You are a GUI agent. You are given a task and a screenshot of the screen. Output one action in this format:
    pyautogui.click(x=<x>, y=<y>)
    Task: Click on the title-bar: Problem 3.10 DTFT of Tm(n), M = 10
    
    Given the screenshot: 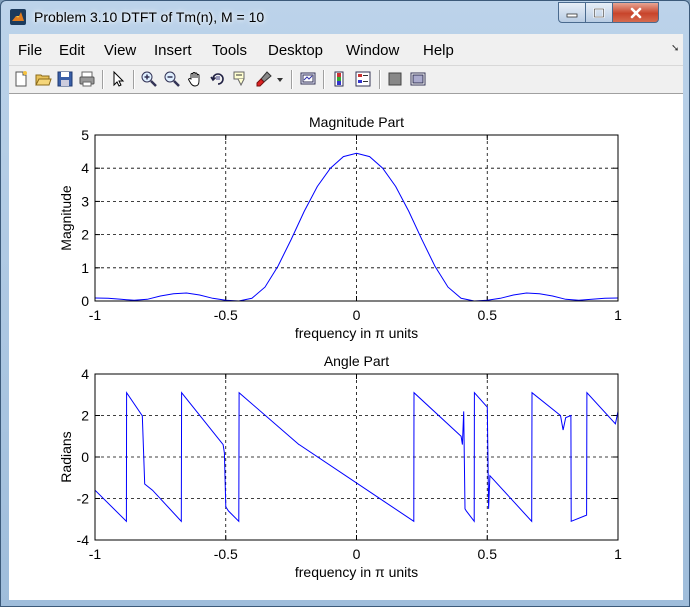 What is the action you would take?
    pyautogui.click(x=345, y=17)
    